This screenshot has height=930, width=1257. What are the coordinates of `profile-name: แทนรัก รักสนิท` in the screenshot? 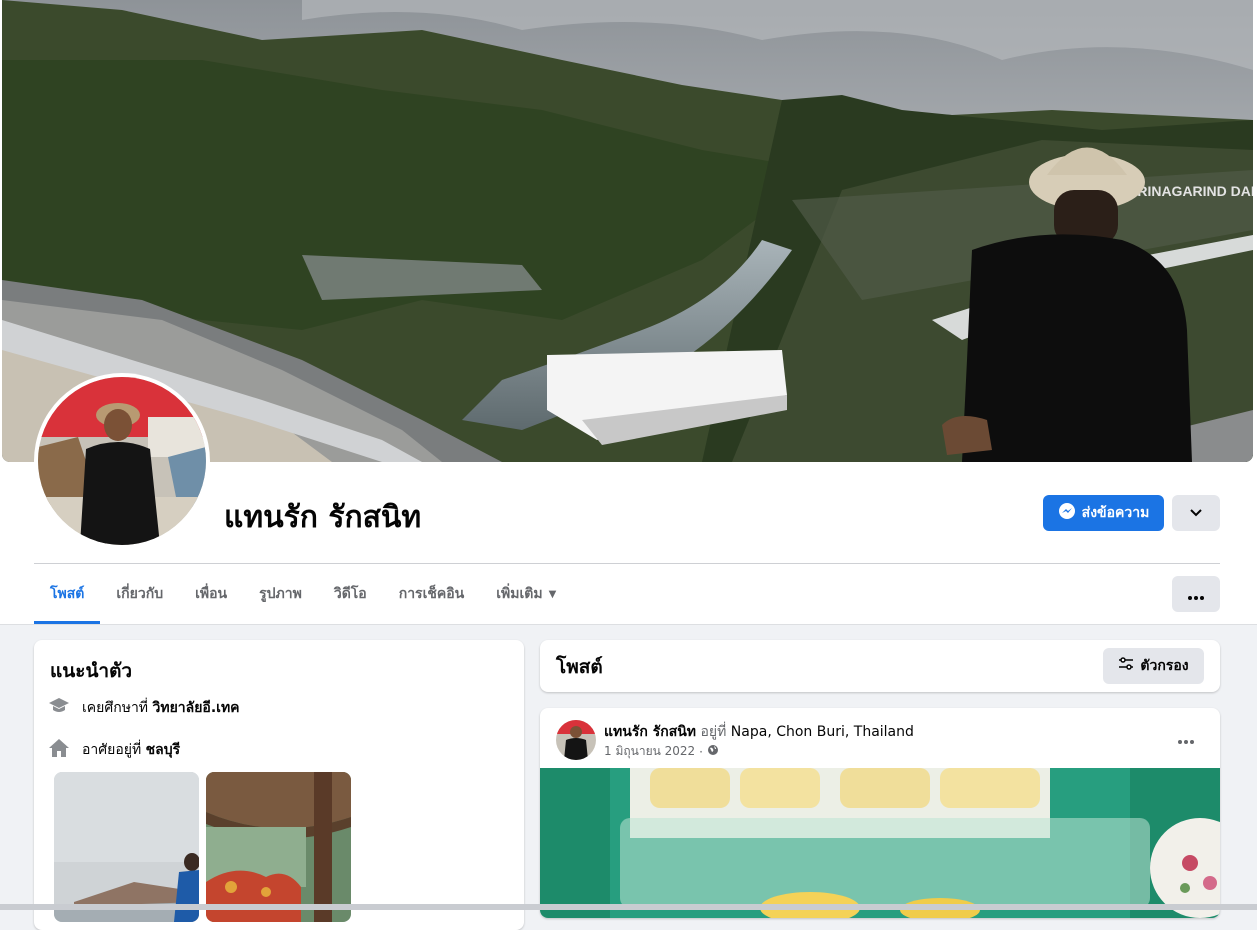 It's located at (323, 517).